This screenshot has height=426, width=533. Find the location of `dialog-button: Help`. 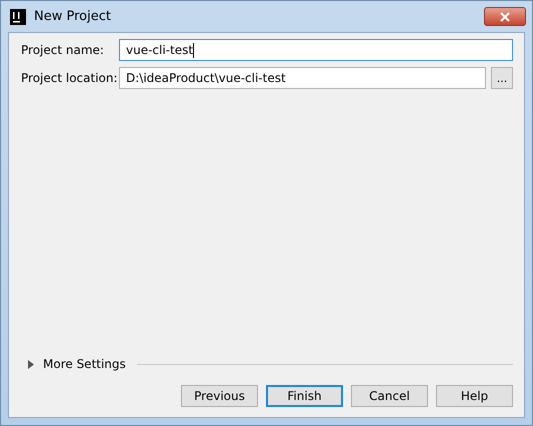

dialog-button: Help is located at coordinates (474, 396).